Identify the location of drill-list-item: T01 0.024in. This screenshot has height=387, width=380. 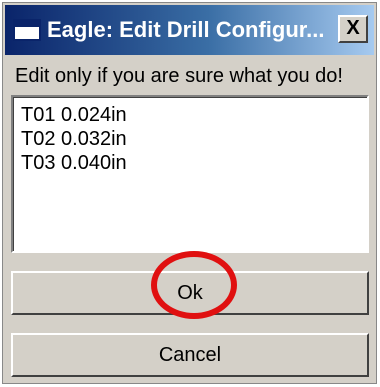
(190, 115).